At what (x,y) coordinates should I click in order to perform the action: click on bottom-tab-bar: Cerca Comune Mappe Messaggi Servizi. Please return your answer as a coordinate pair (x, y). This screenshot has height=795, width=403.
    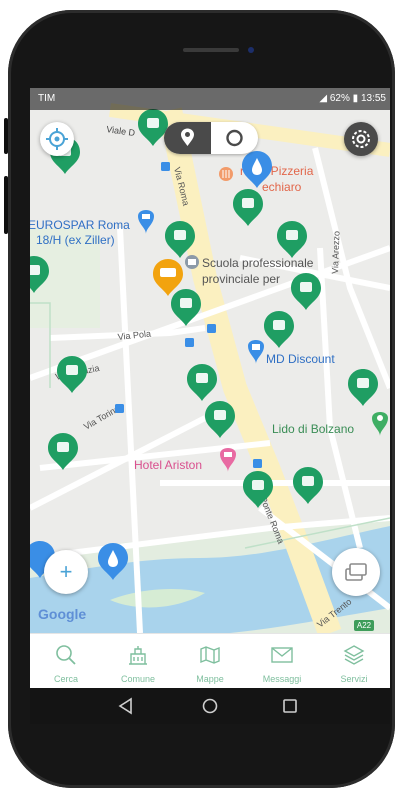
    Looking at the image, I should click on (210, 660).